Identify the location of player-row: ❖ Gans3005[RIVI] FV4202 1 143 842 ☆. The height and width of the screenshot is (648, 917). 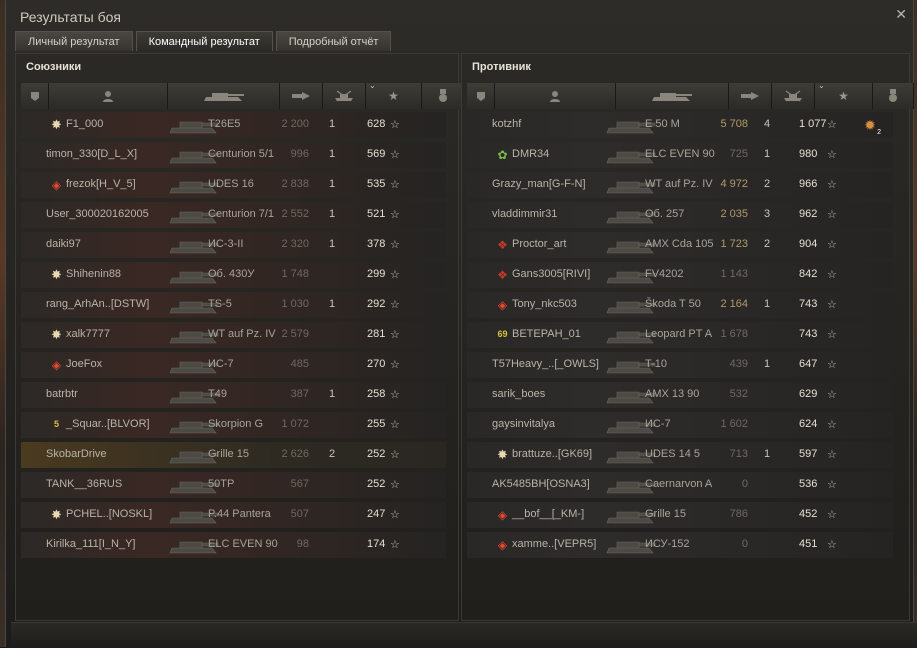
(680, 275).